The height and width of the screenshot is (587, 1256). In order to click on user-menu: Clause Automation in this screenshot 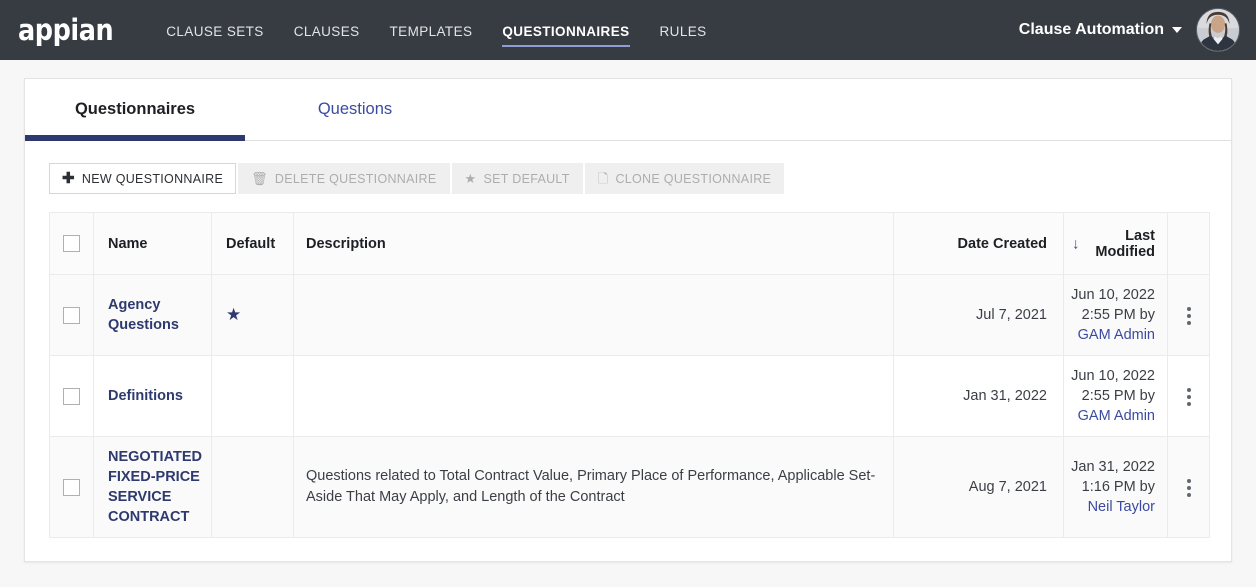, I will do `click(1100, 30)`.